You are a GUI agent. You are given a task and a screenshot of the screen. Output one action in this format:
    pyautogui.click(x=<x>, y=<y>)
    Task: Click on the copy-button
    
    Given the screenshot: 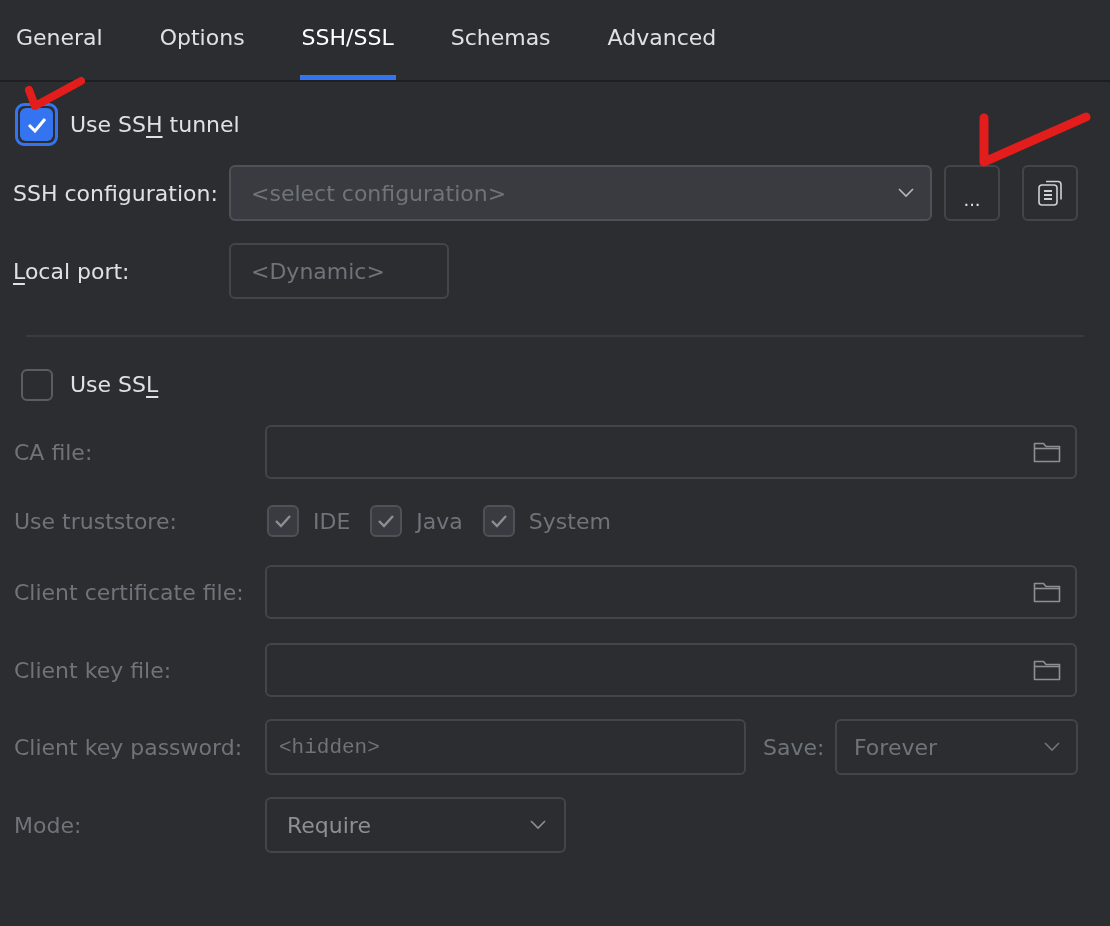 What is the action you would take?
    pyautogui.click(x=1050, y=193)
    